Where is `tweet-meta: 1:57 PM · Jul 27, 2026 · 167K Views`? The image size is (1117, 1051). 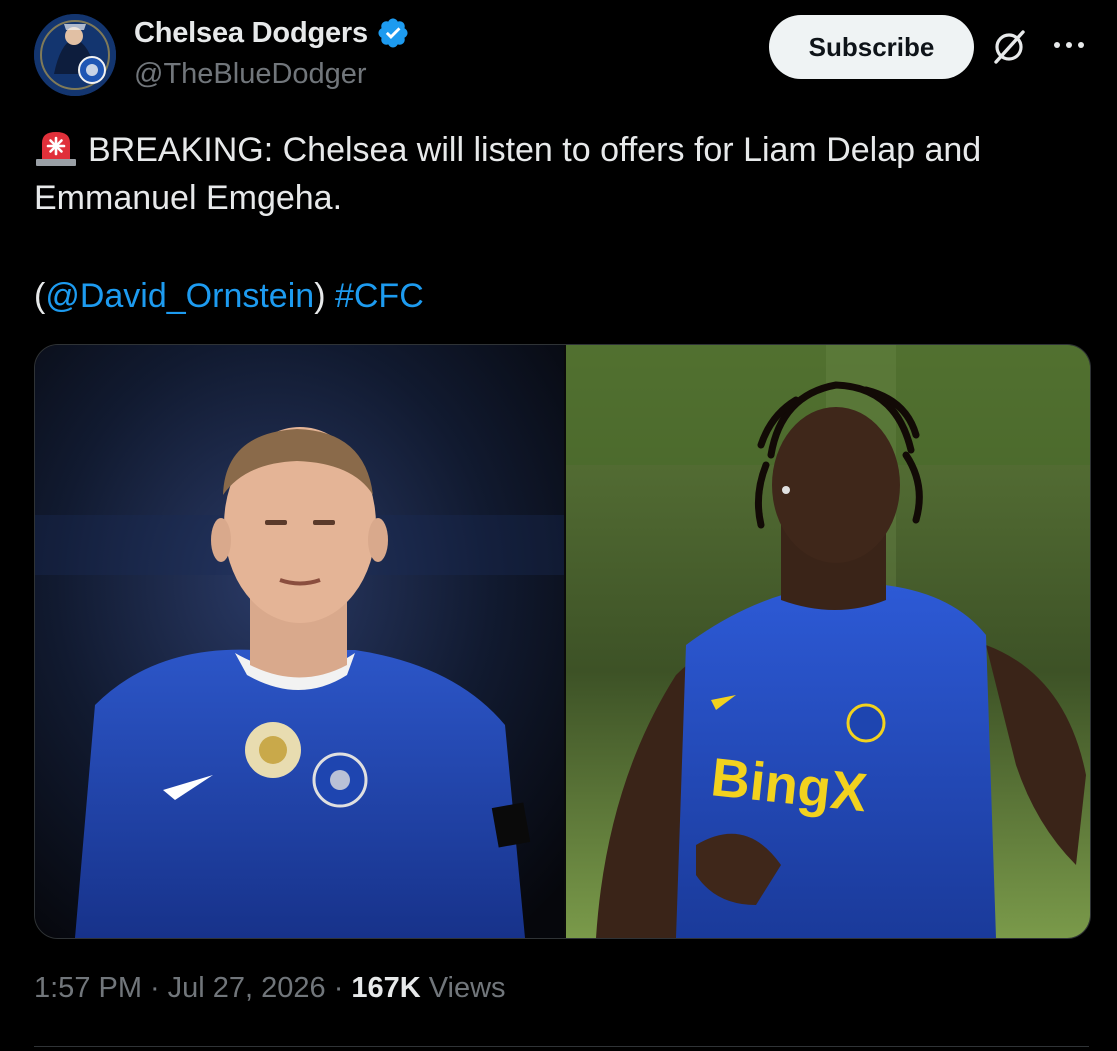 tweet-meta: 1:57 PM · Jul 27, 2026 · 167K Views is located at coordinates (270, 988).